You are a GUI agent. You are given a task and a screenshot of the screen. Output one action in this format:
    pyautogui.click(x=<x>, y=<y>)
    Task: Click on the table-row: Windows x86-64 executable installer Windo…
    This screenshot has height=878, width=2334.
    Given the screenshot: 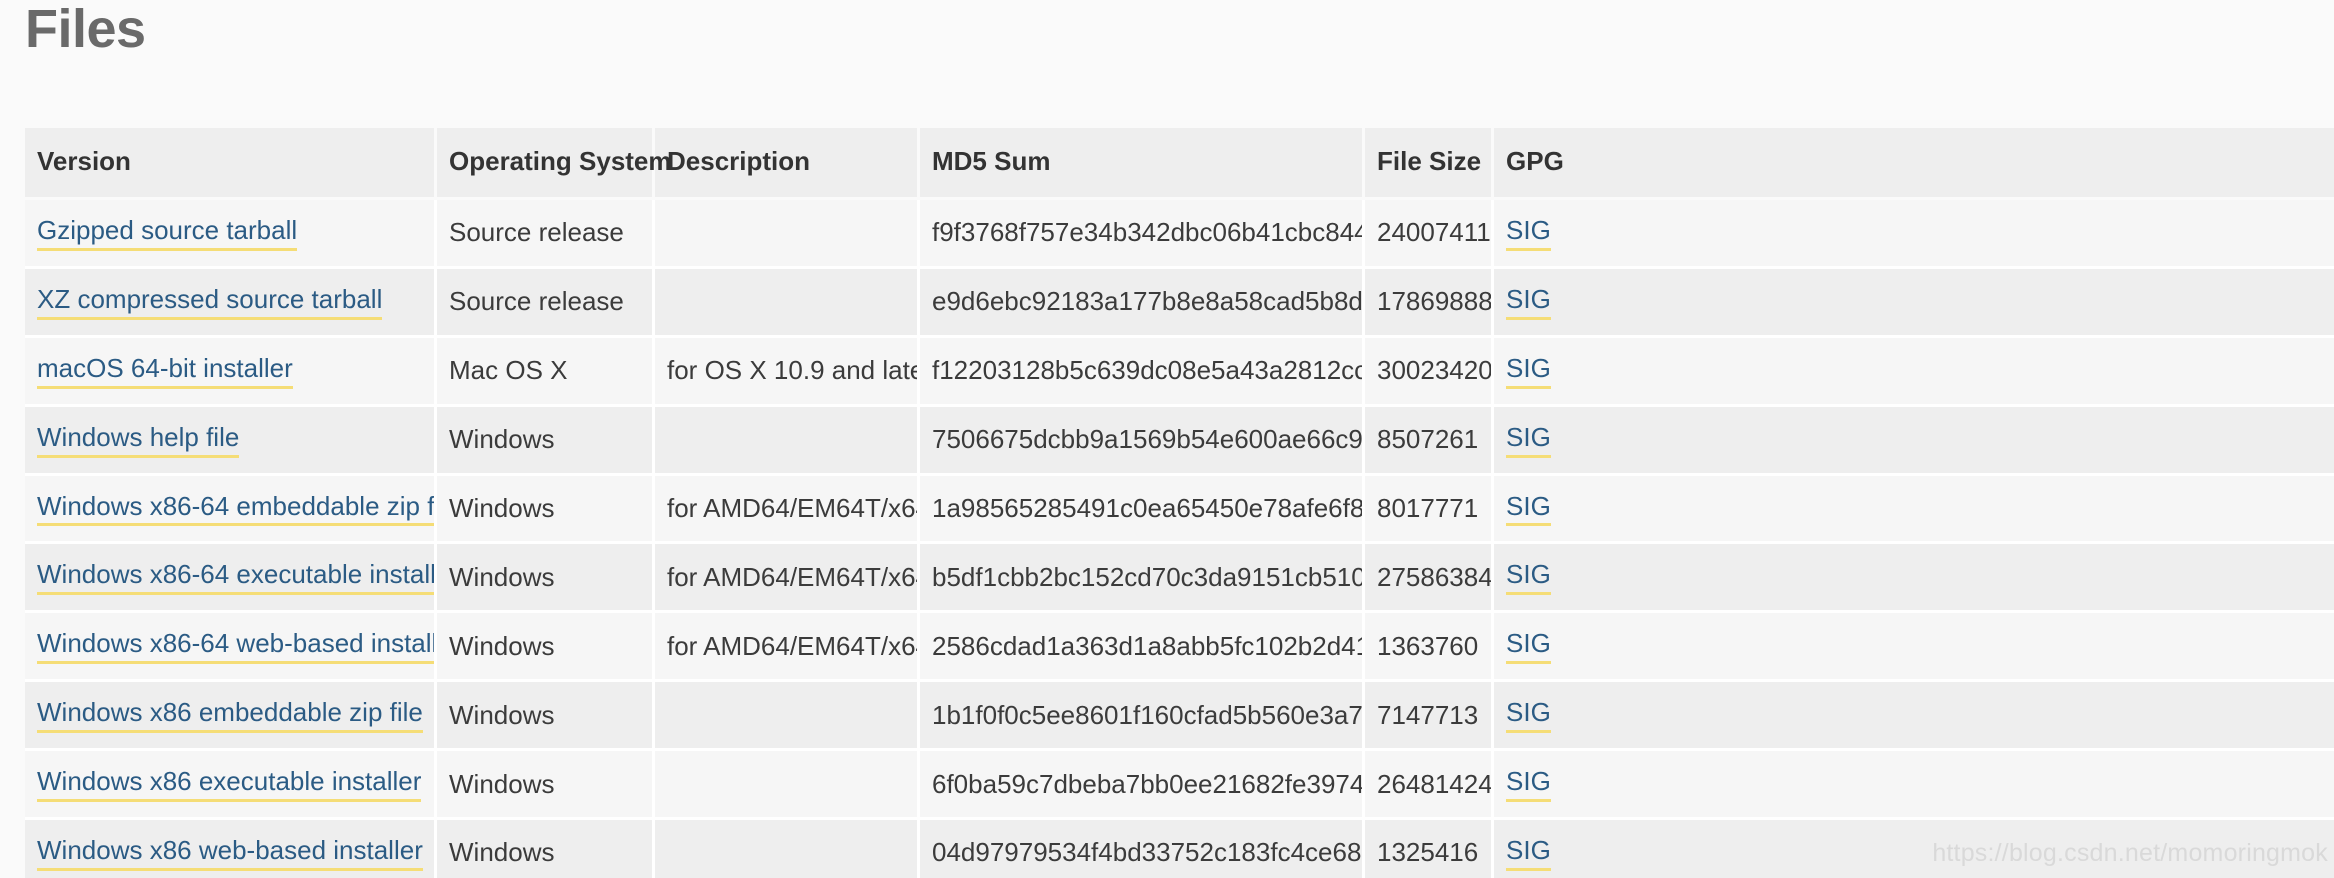 What is the action you would take?
    pyautogui.click(x=1179, y=579)
    